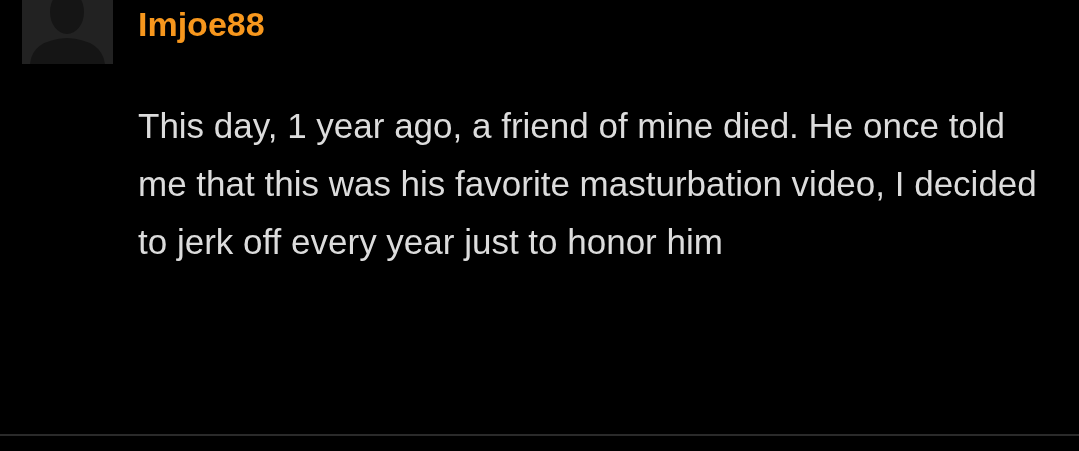  What do you see at coordinates (588, 24) in the screenshot?
I see `username: Imjoe88` at bounding box center [588, 24].